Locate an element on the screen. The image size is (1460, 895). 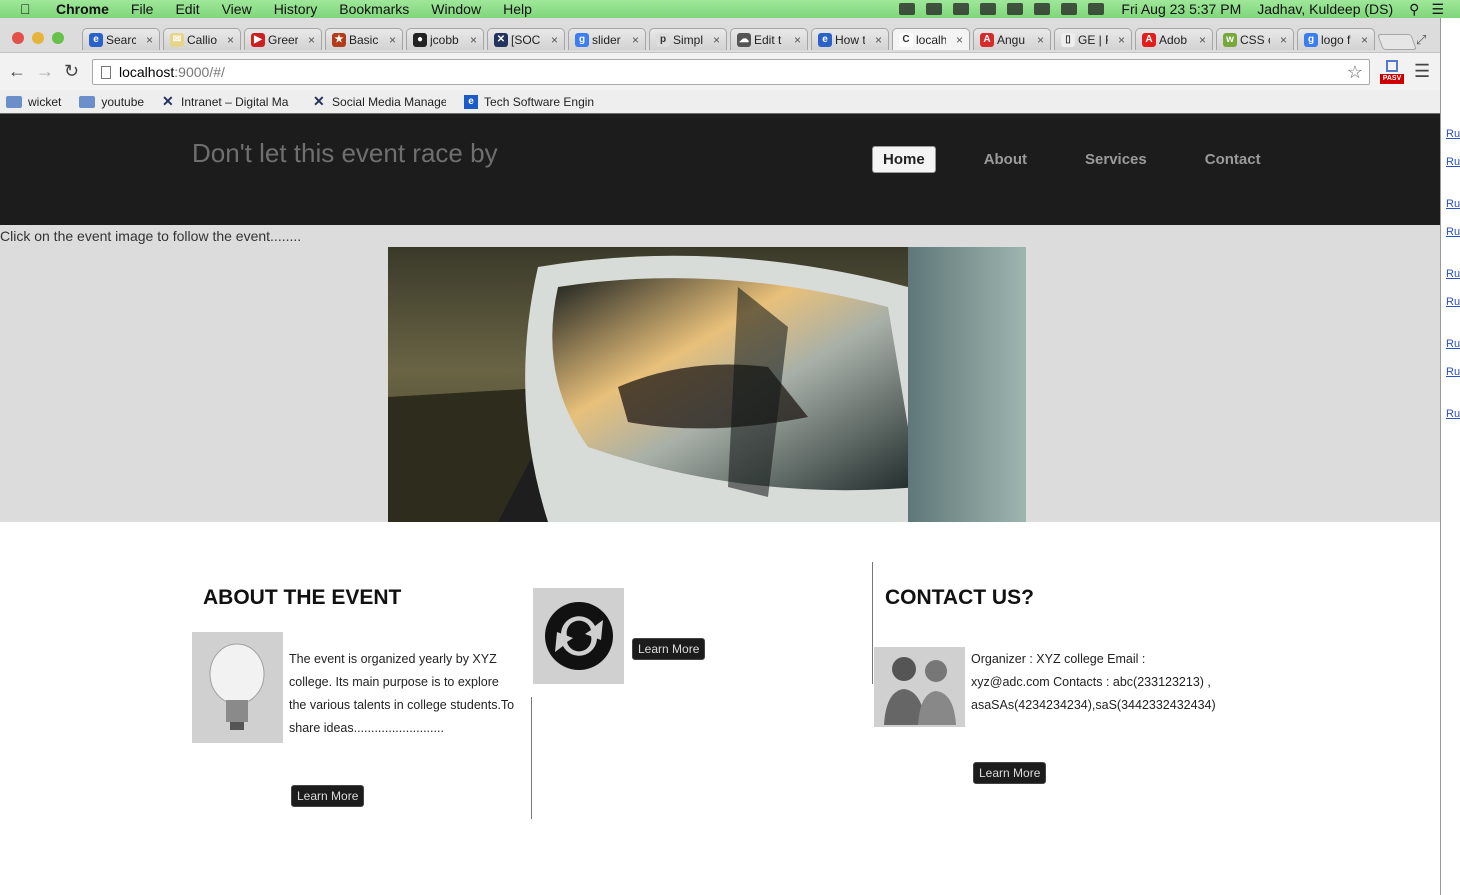
pasv-extension-icon: PASV is located at coordinates (1392, 72).